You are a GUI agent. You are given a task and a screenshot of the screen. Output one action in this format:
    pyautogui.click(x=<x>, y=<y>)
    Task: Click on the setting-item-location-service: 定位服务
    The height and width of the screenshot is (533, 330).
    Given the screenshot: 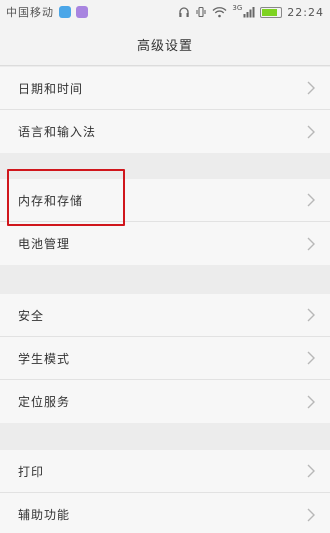 What is the action you would take?
    pyautogui.click(x=165, y=401)
    